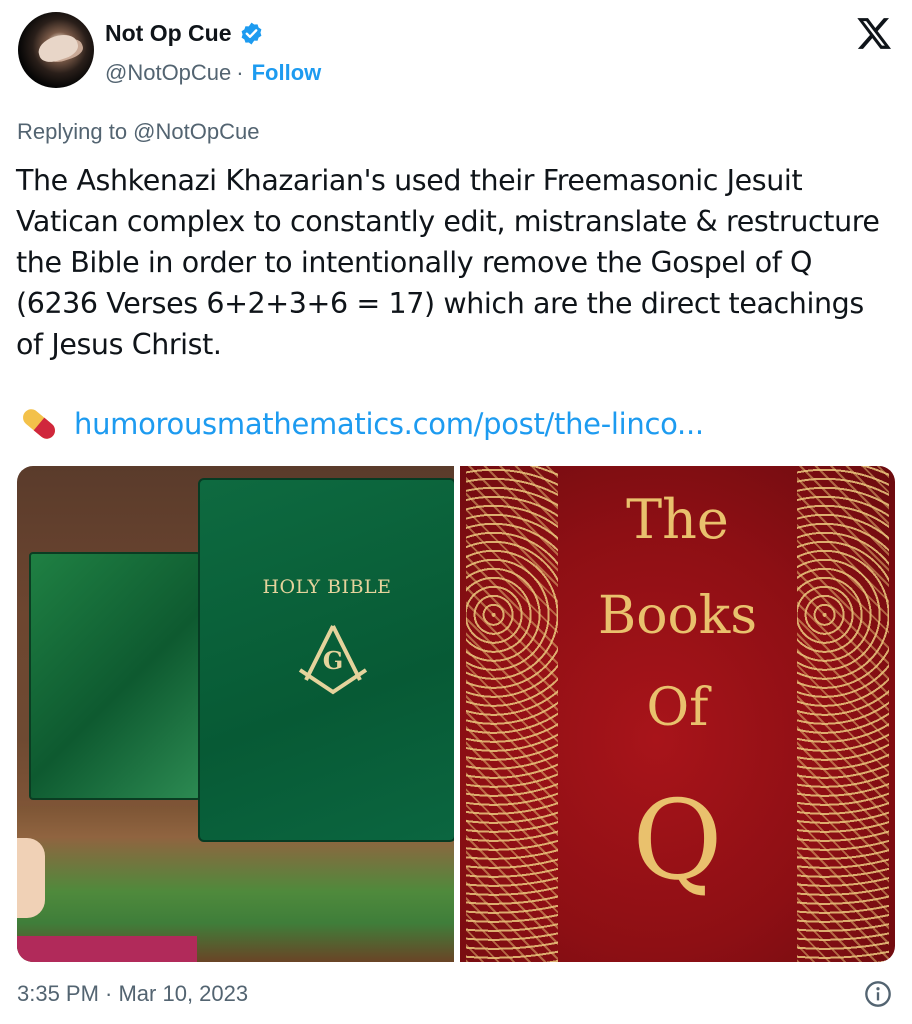 The width and height of the screenshot is (912, 1024). I want to click on follow-button: Follow, so click(287, 73).